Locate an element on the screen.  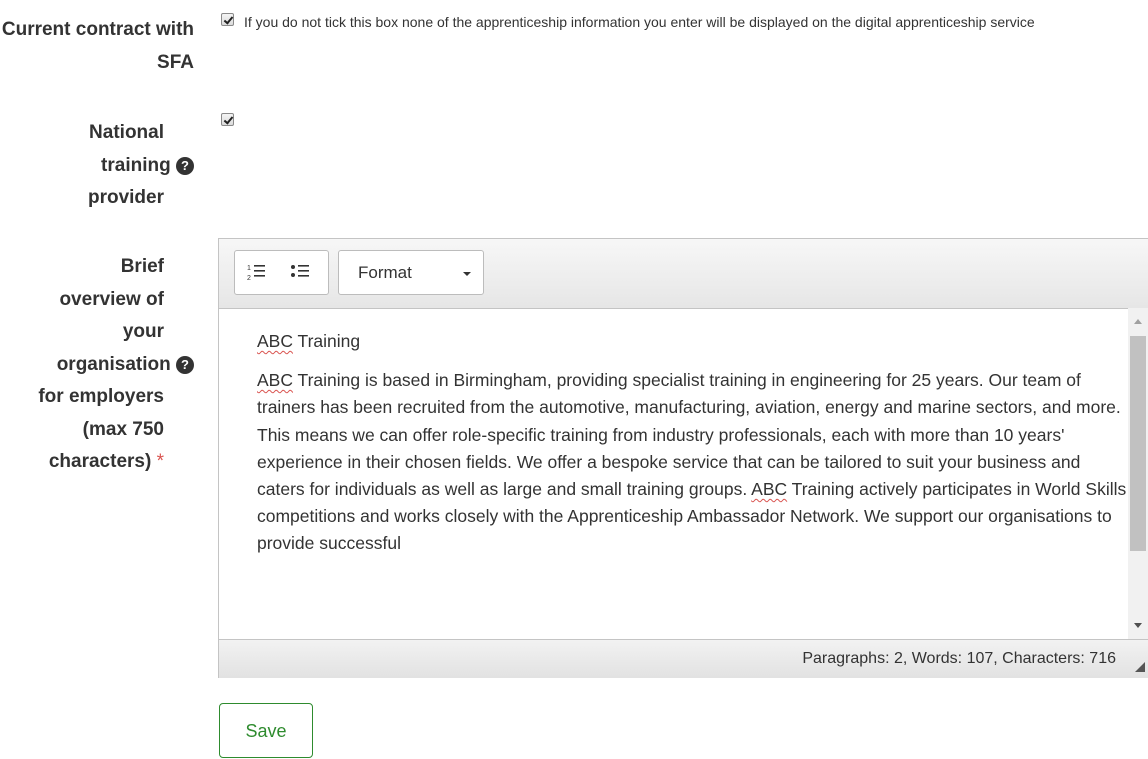
national-label-line1: National is located at coordinates (126, 132).